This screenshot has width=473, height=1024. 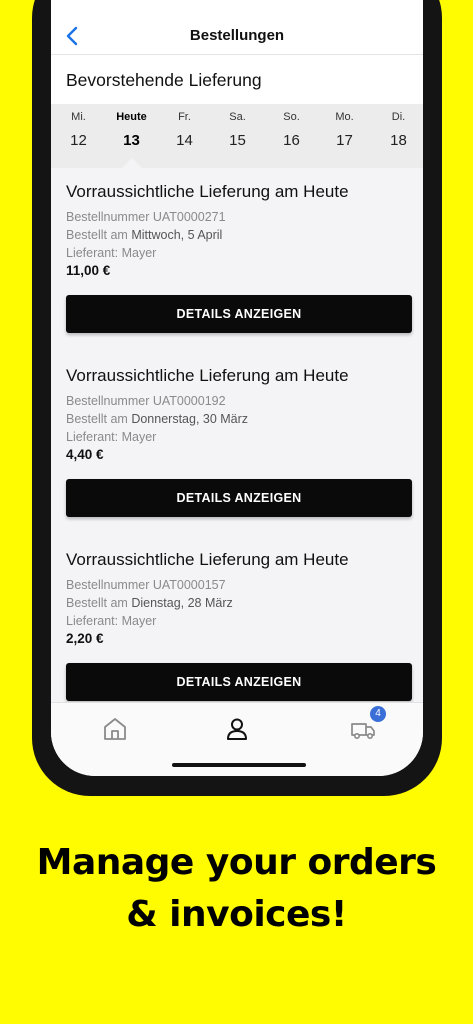 What do you see at coordinates (291, 140) in the screenshot?
I see `day-number: 16` at bounding box center [291, 140].